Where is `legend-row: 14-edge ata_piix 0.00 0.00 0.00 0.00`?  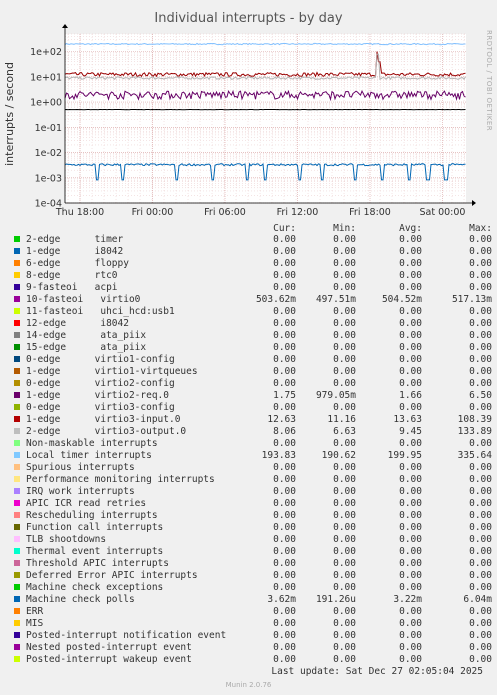
legend-row: 14-edge ata_piix 0.00 0.00 0.00 0.00 is located at coordinates (252, 336).